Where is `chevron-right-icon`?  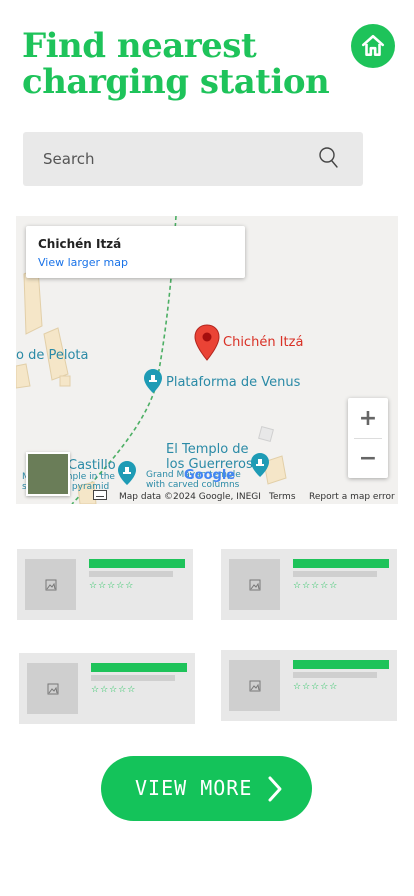 chevron-right-icon is located at coordinates (275, 789).